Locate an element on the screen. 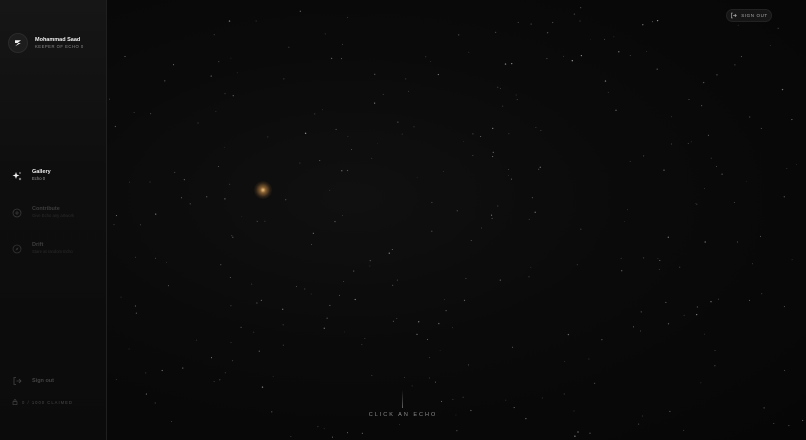  profile: Mohammad Saad KEEPER OF ECHO 0 is located at coordinates (46, 43).